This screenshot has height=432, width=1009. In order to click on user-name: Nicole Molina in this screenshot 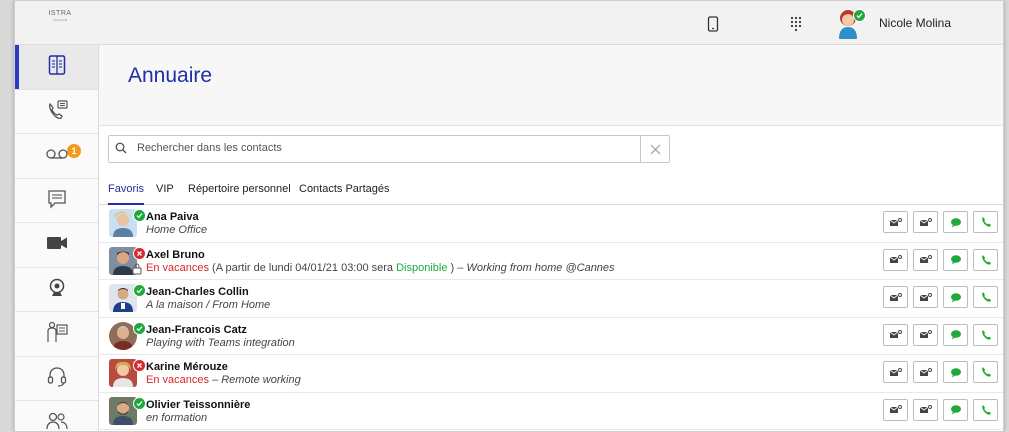, I will do `click(915, 23)`.